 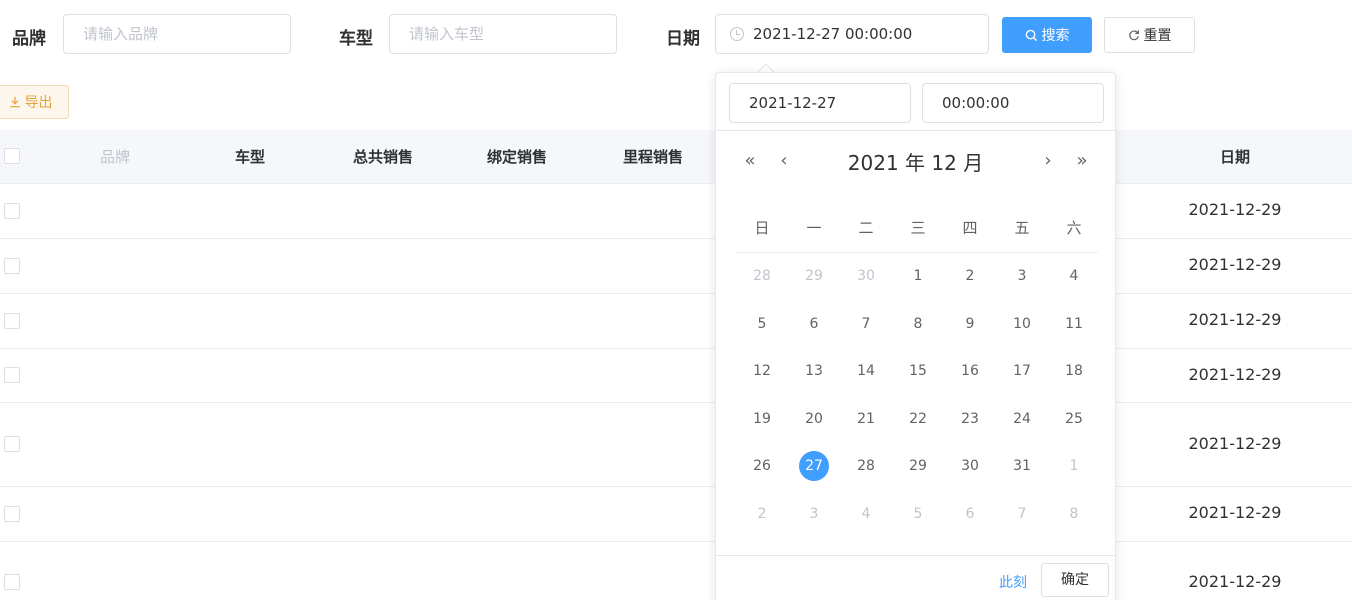 I want to click on model-label: 车型, so click(x=356, y=39).